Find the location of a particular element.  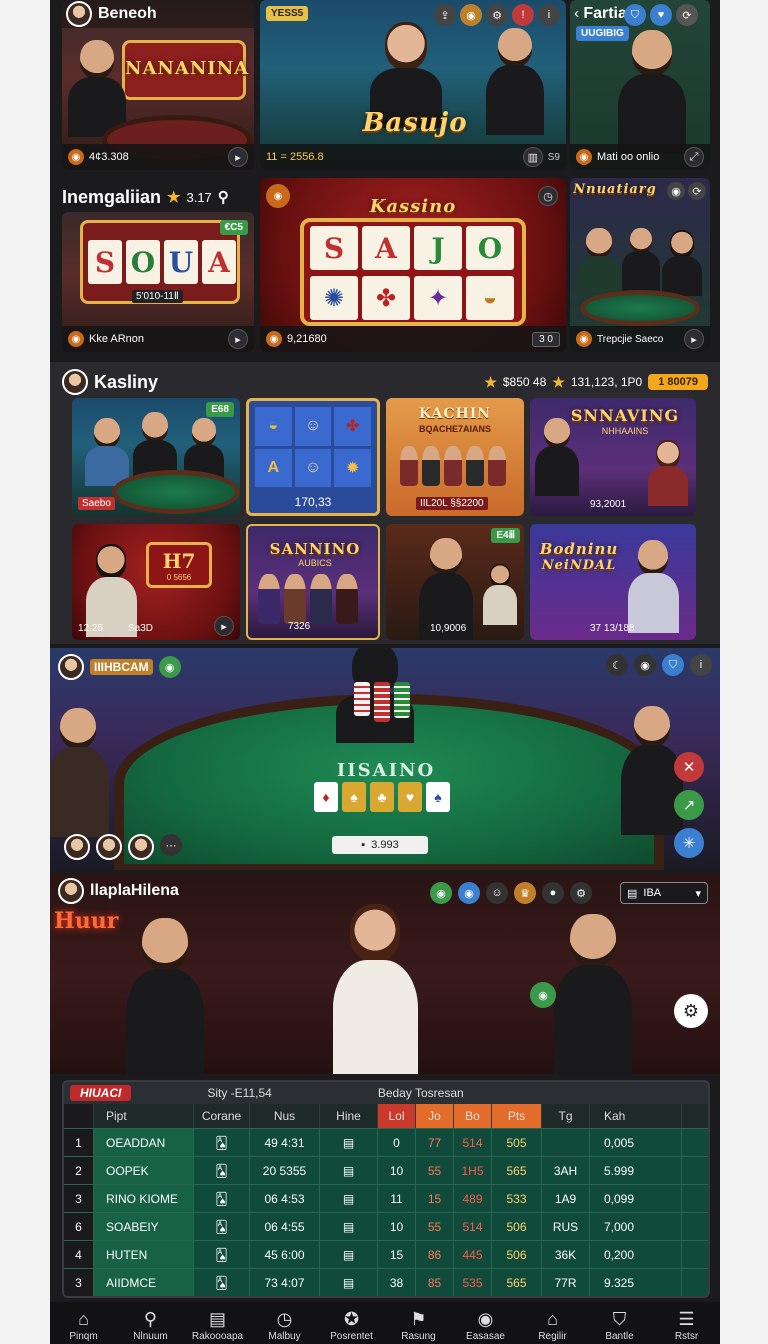

nav-item-1: ⚲ Nlnuum is located at coordinates (151, 1325).